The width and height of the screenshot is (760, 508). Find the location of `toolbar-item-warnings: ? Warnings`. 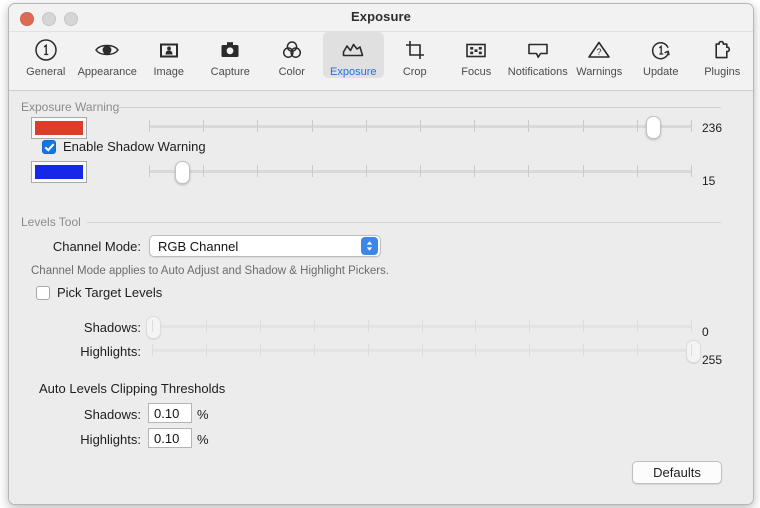

toolbar-item-warnings: ? Warnings is located at coordinates (600, 55).